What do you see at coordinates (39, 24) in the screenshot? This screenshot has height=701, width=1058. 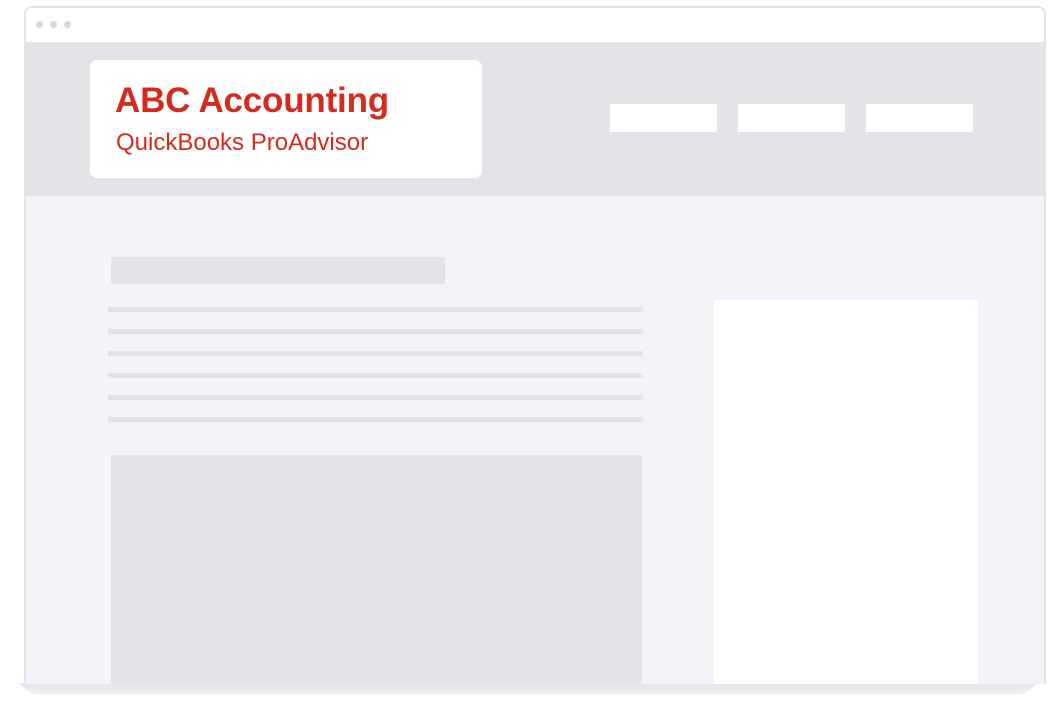 I see `close-dot-icon` at bounding box center [39, 24].